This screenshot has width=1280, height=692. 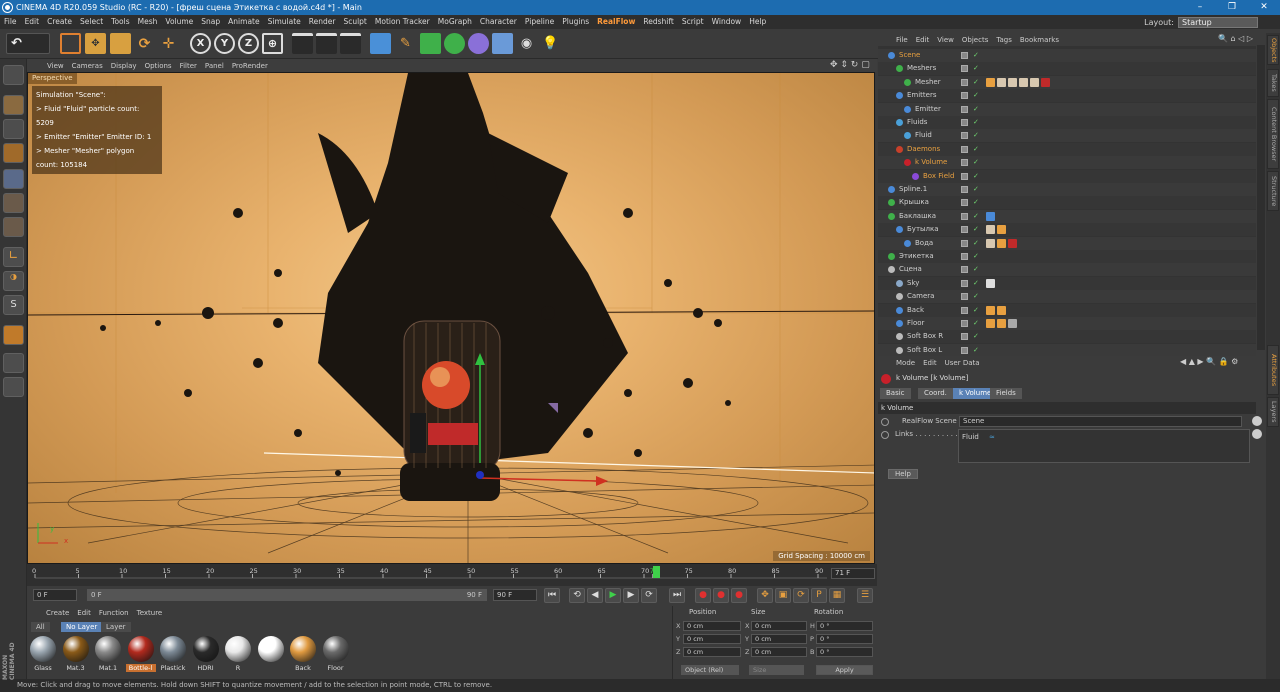 What do you see at coordinates (801, 595) in the screenshot?
I see `record-rotation-button: ⟳` at bounding box center [801, 595].